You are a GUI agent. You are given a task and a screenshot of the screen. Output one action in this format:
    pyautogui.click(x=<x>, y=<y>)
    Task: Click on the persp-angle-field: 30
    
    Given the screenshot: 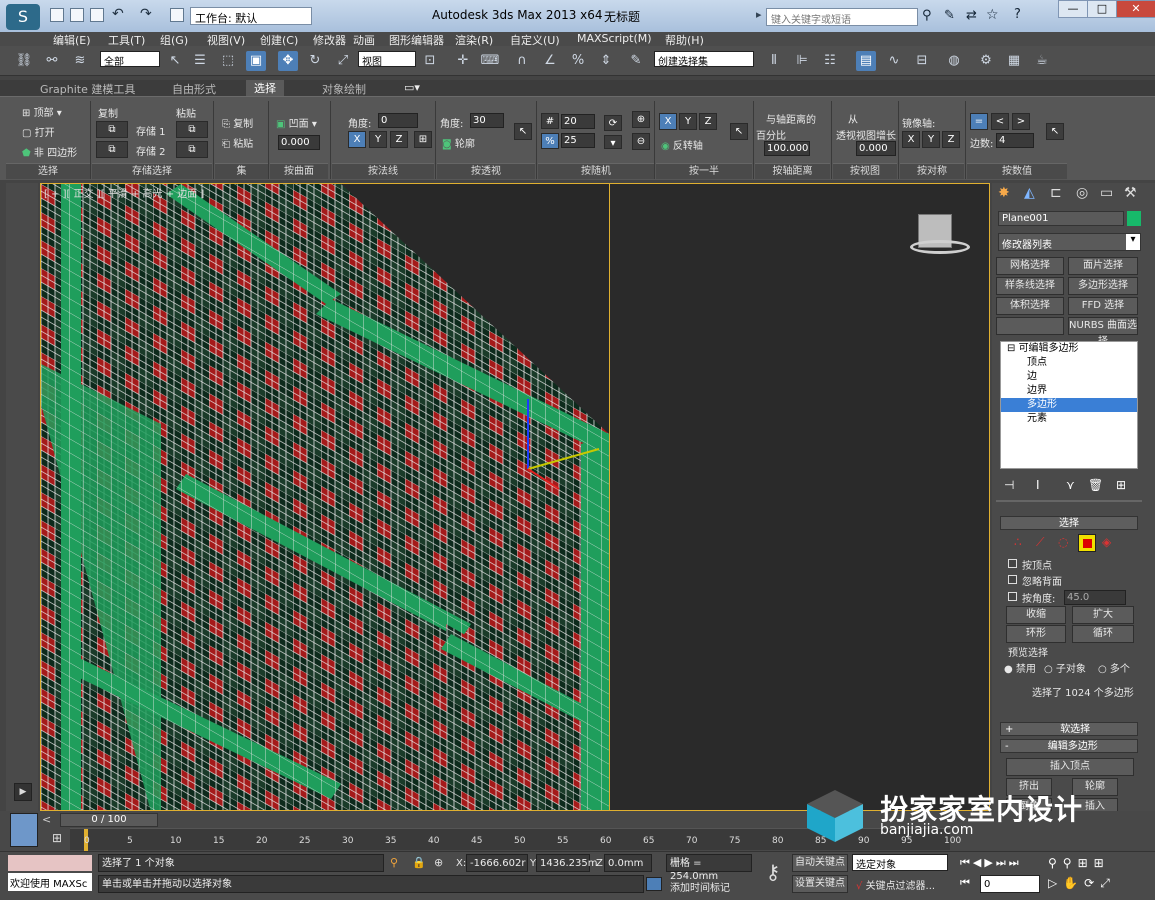 What is the action you would take?
    pyautogui.click(x=487, y=120)
    